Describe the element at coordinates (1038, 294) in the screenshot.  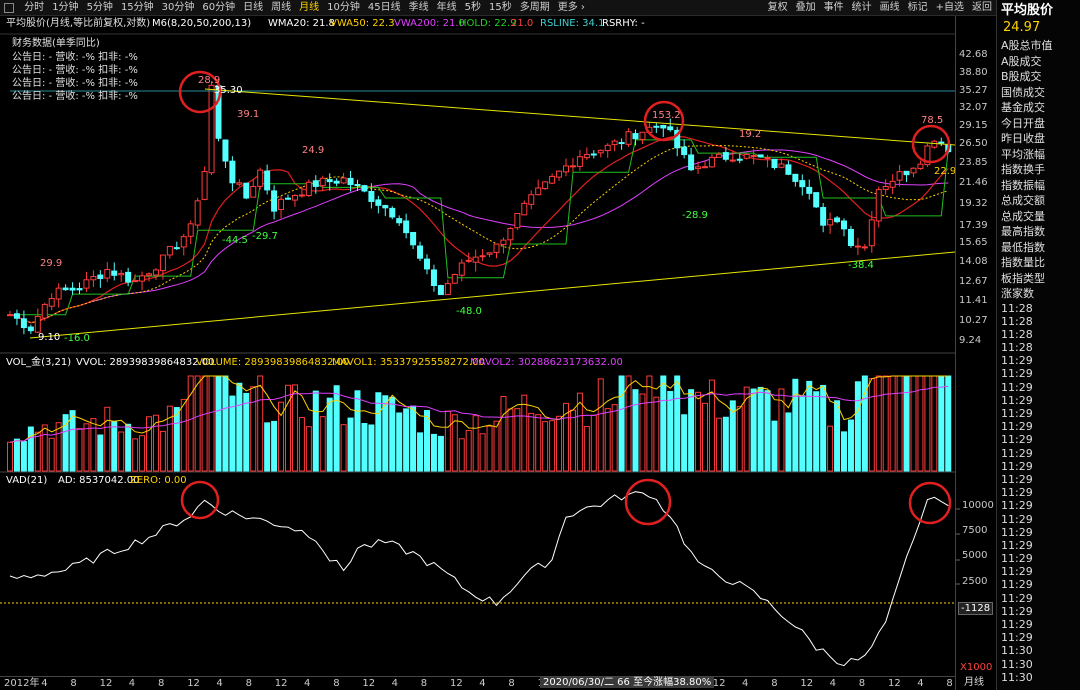
I see `side-item: 涨家数` at that location.